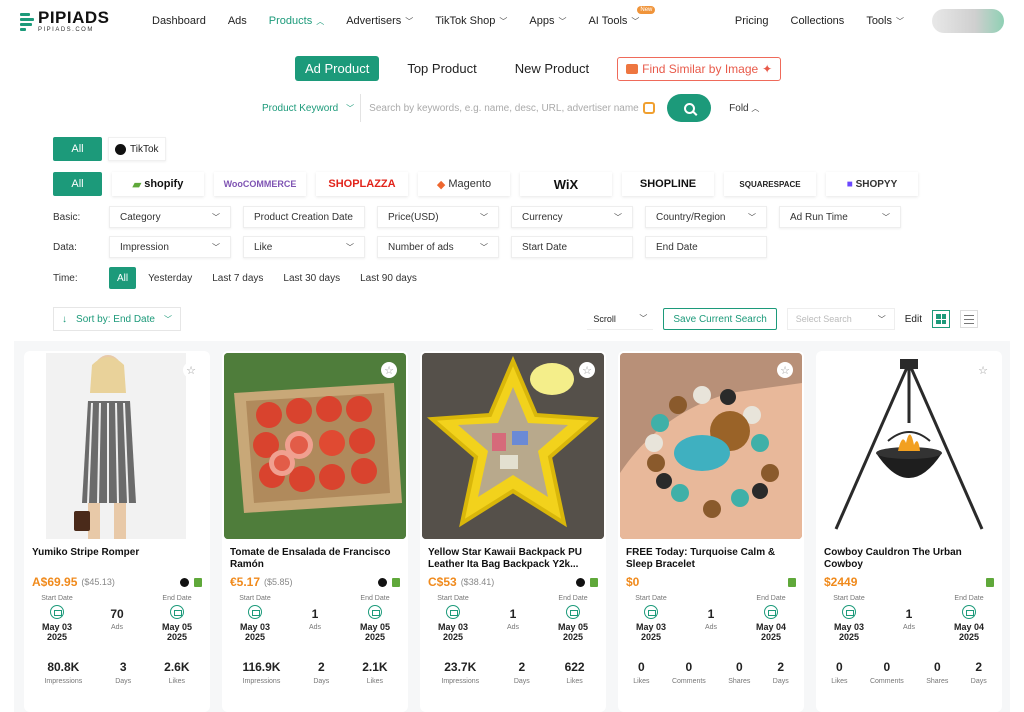 The width and height of the screenshot is (1024, 712). What do you see at coordinates (706, 217) in the screenshot?
I see `filter-country-region: Country/Region ﹀` at bounding box center [706, 217].